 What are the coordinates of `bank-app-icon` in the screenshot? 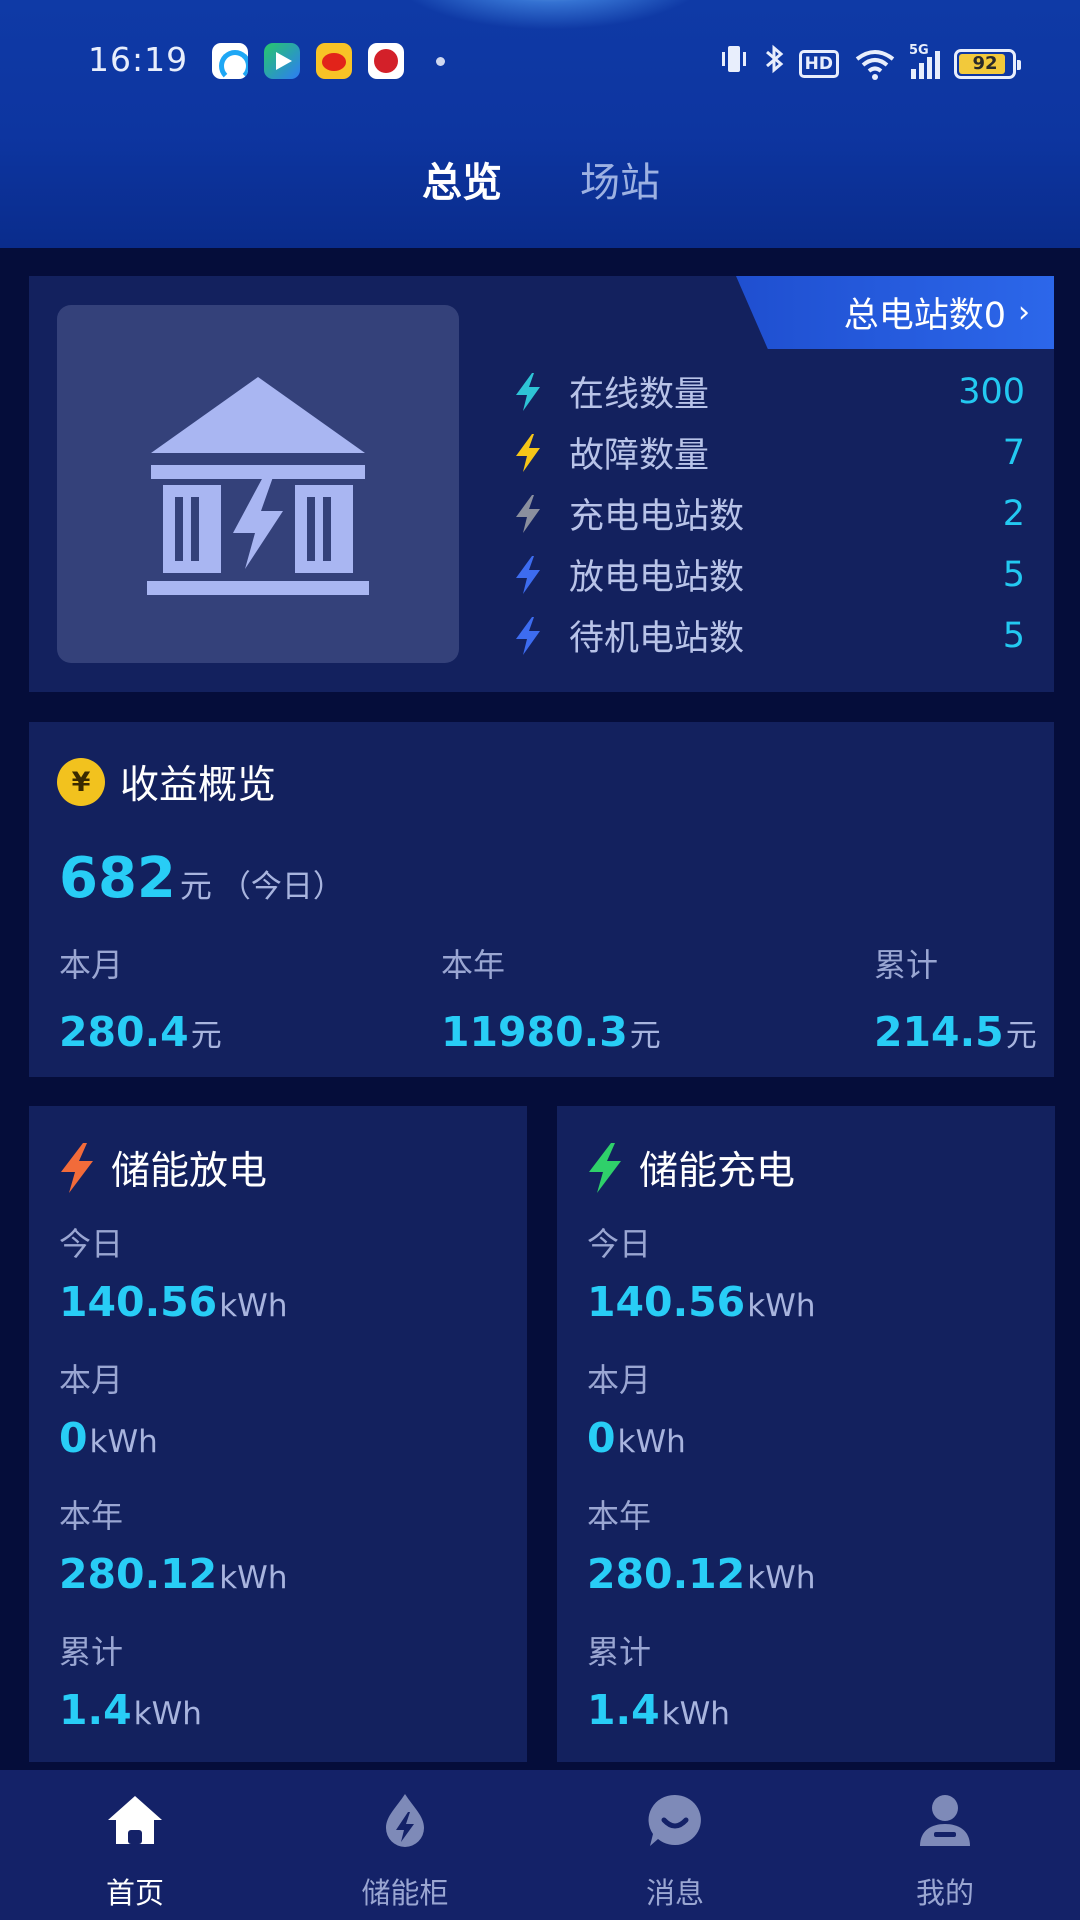 It's located at (386, 61).